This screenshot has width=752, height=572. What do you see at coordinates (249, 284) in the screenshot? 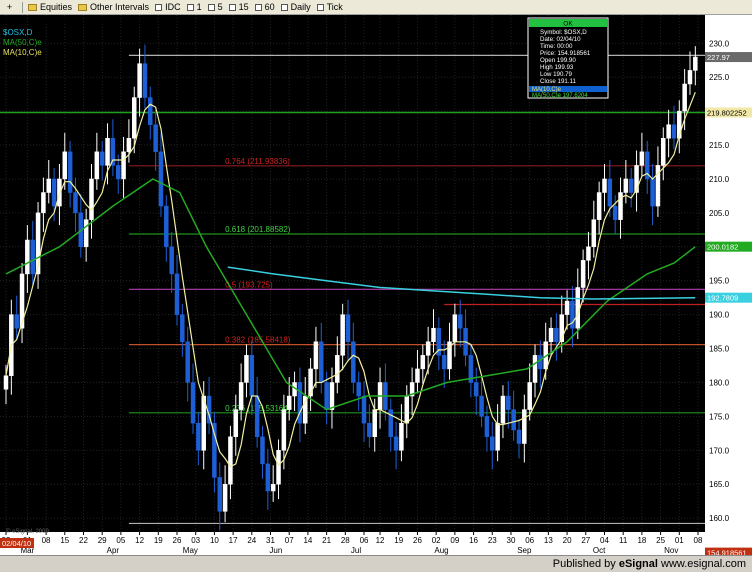
I see `fib-level-label: 0.5 (193.725)` at bounding box center [249, 284].